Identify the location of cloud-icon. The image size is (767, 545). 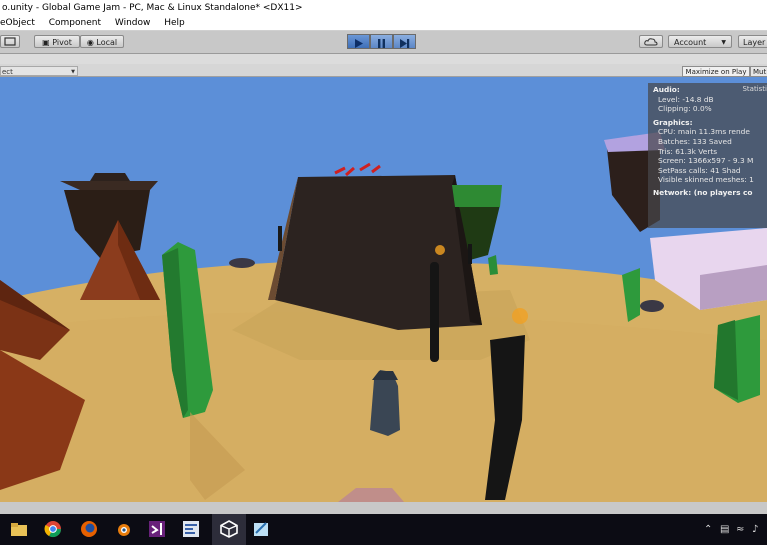
(651, 42).